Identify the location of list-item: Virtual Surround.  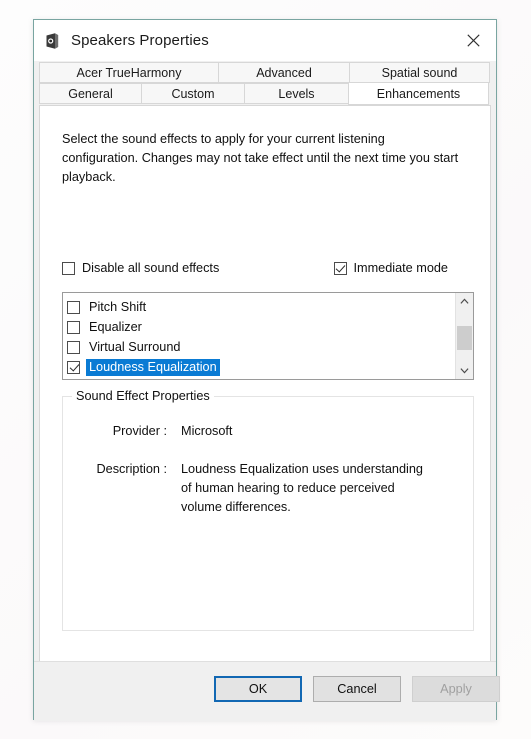
(261, 347).